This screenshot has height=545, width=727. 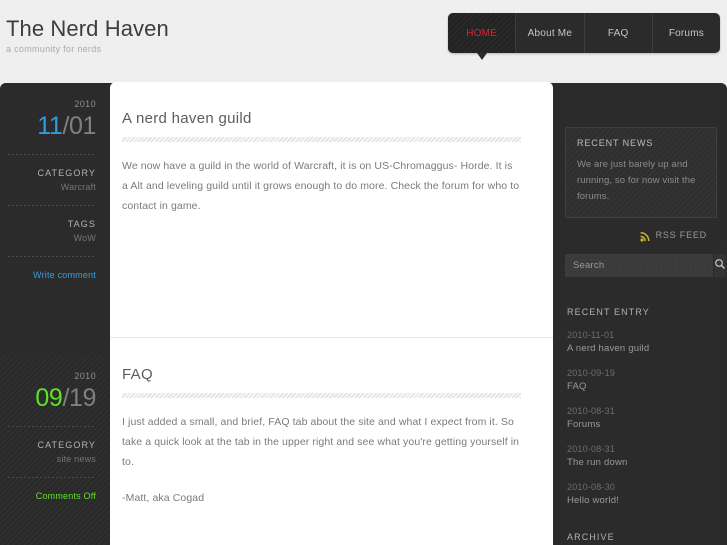 I want to click on main-navigation: HOME About Me FAQ Forums, so click(x=584, y=36).